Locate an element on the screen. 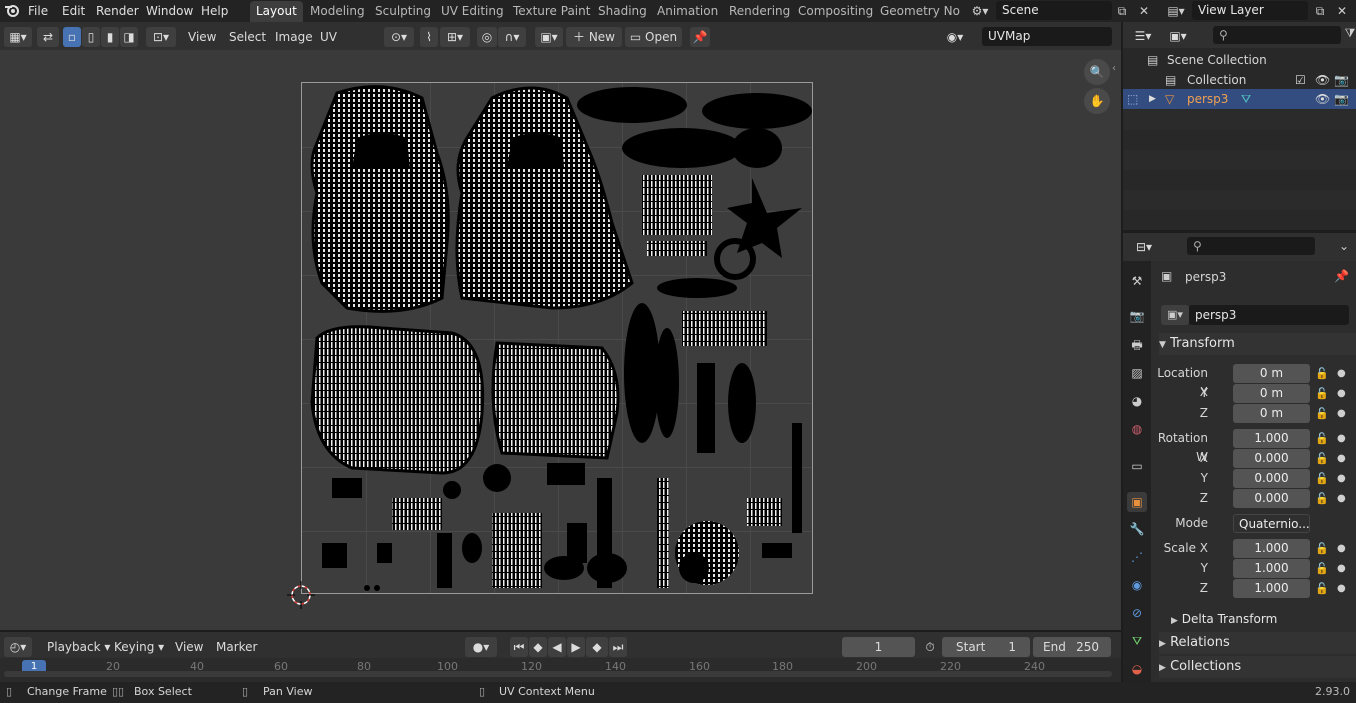 The height and width of the screenshot is (703, 1356). jump-keyframe-forward-icon: ◆ is located at coordinates (597, 647).